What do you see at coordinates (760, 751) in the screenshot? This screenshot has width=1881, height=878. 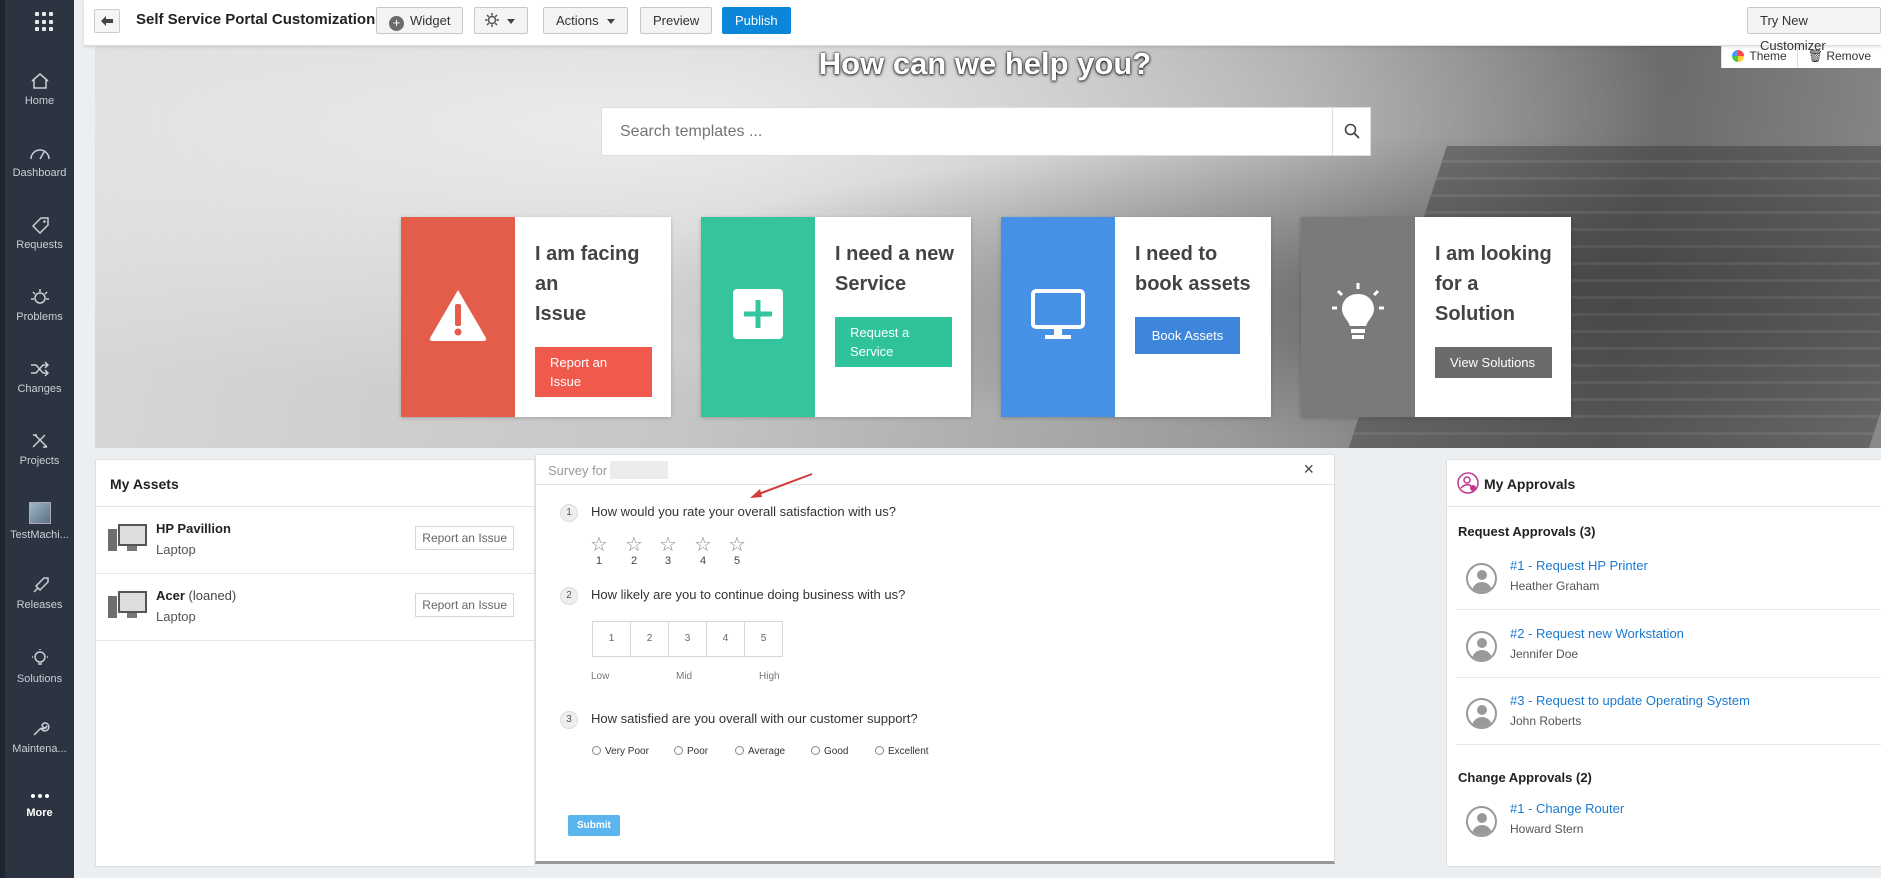 I see `radio-option: Average` at bounding box center [760, 751].